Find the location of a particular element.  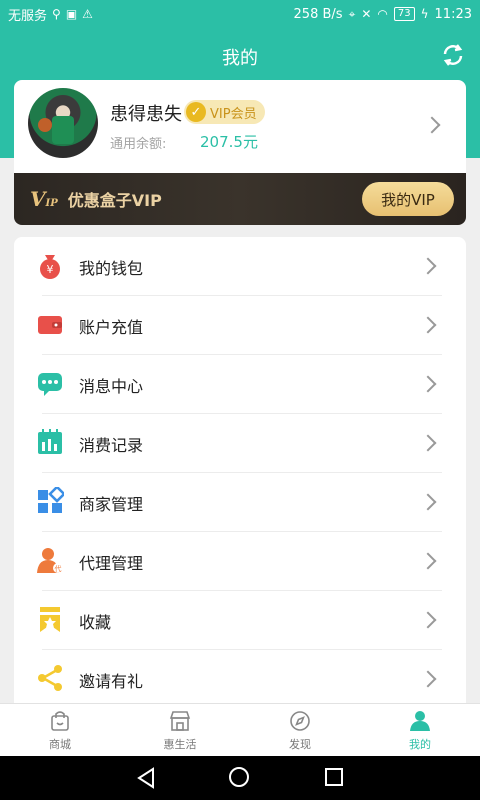

refresh-icon is located at coordinates (453, 55).